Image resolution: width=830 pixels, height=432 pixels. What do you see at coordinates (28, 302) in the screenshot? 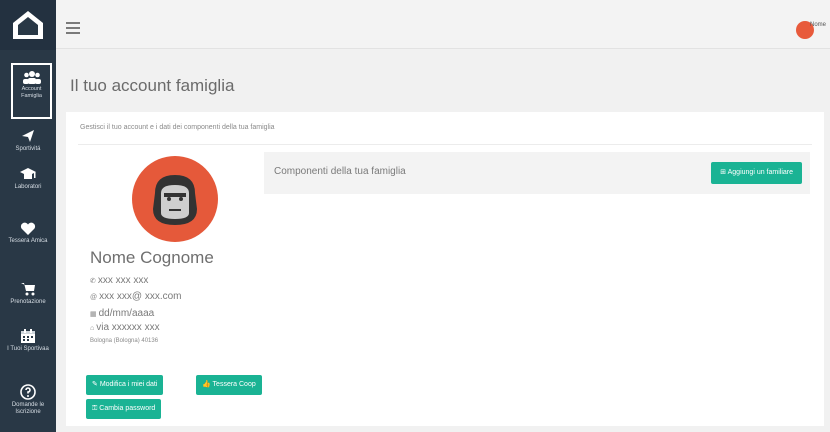
I see `sidebar-item-label: Prenotazione` at bounding box center [28, 302].